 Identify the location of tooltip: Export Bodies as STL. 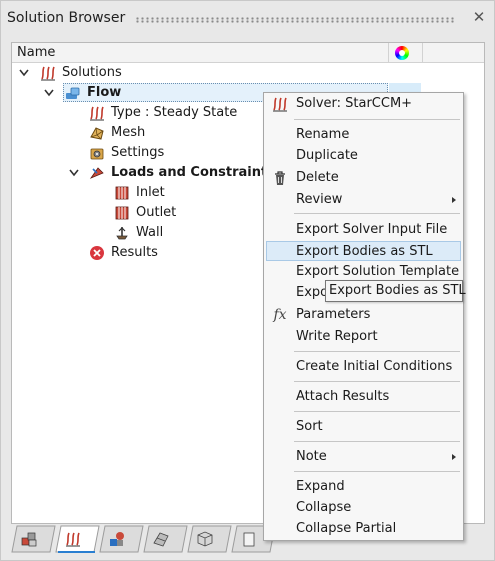
(395, 291).